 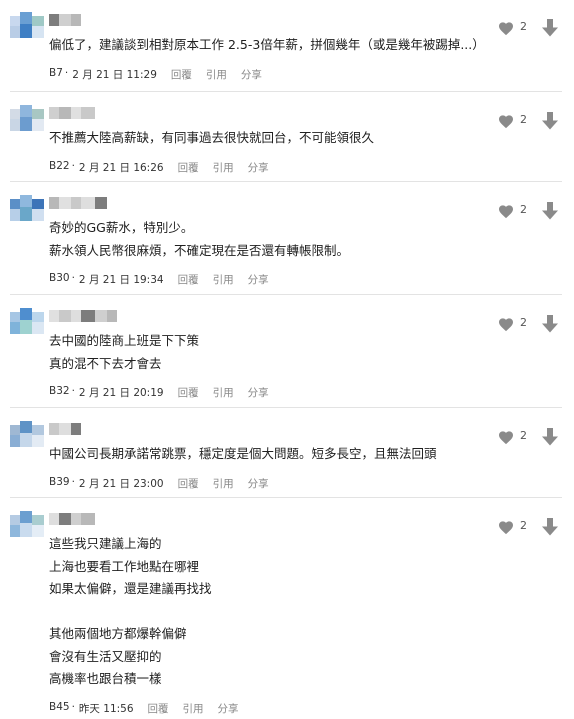 What do you see at coordinates (199, 250) in the screenshot?
I see `comment-text-line: 薪水領人民幣很麻煩，不確定現在是否還有轉帳限制。` at bounding box center [199, 250].